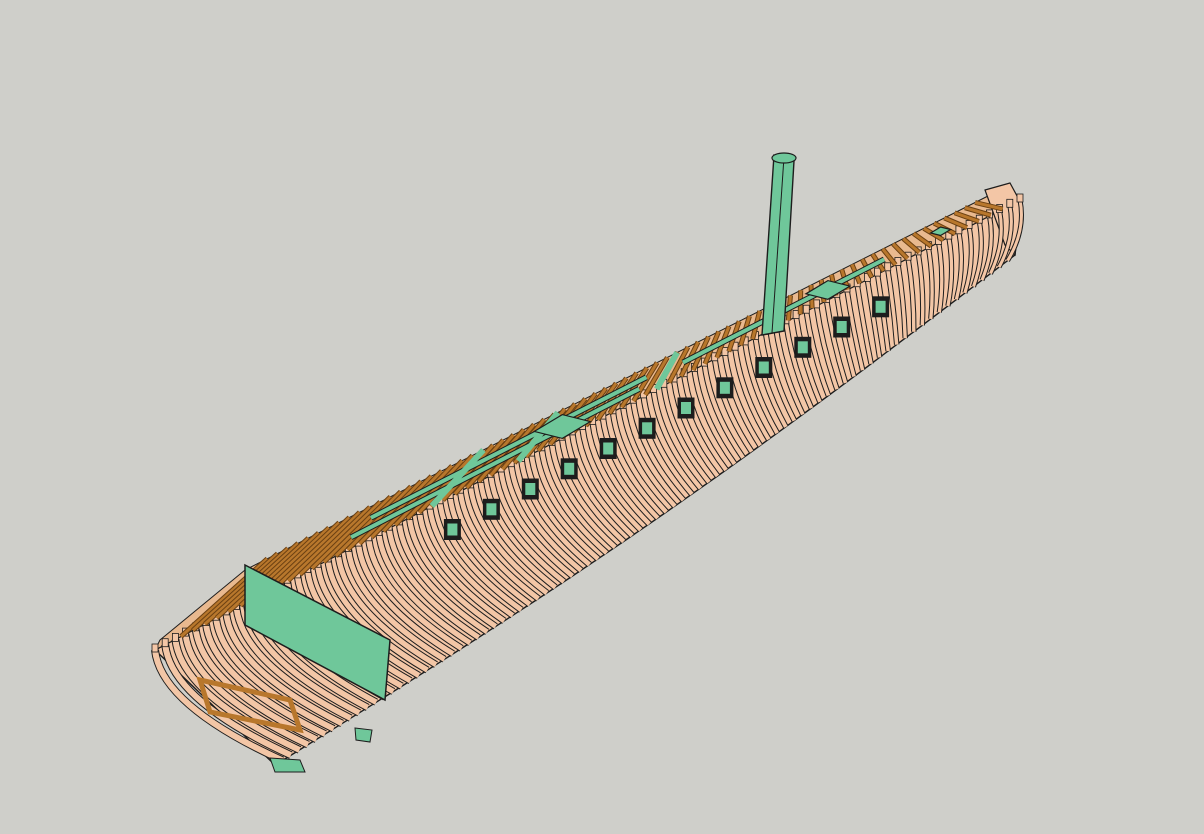 This screenshot has width=1204, height=834. I want to click on pintle-fitting, so click(363, 735).